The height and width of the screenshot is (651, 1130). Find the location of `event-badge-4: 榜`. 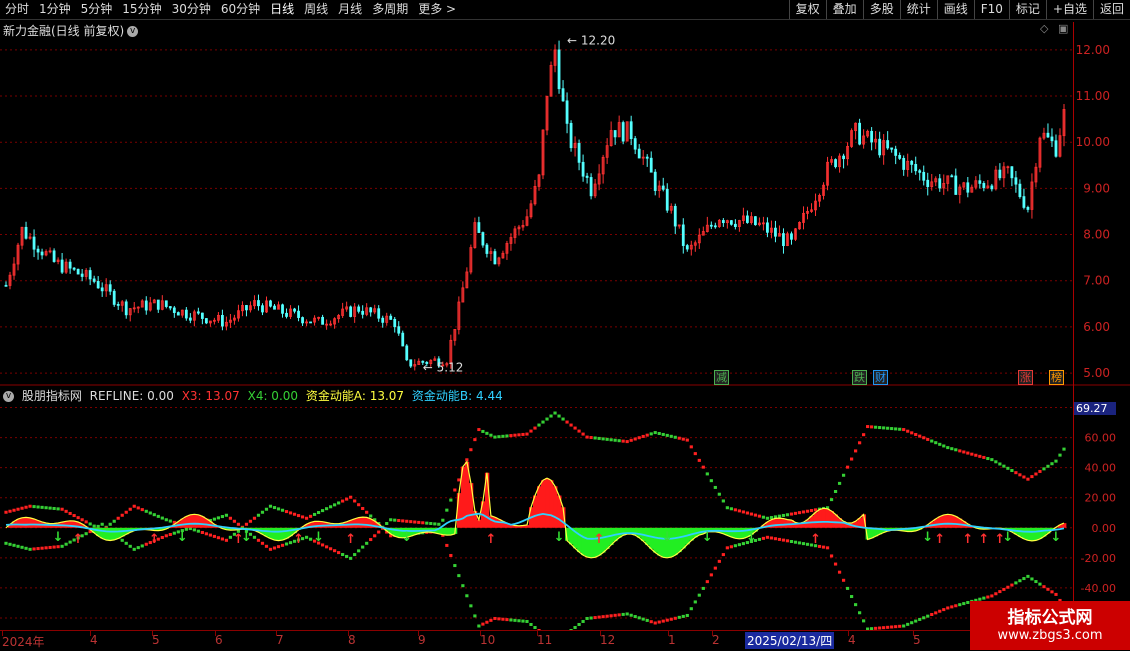

event-badge-4: 榜 is located at coordinates (1056, 377).